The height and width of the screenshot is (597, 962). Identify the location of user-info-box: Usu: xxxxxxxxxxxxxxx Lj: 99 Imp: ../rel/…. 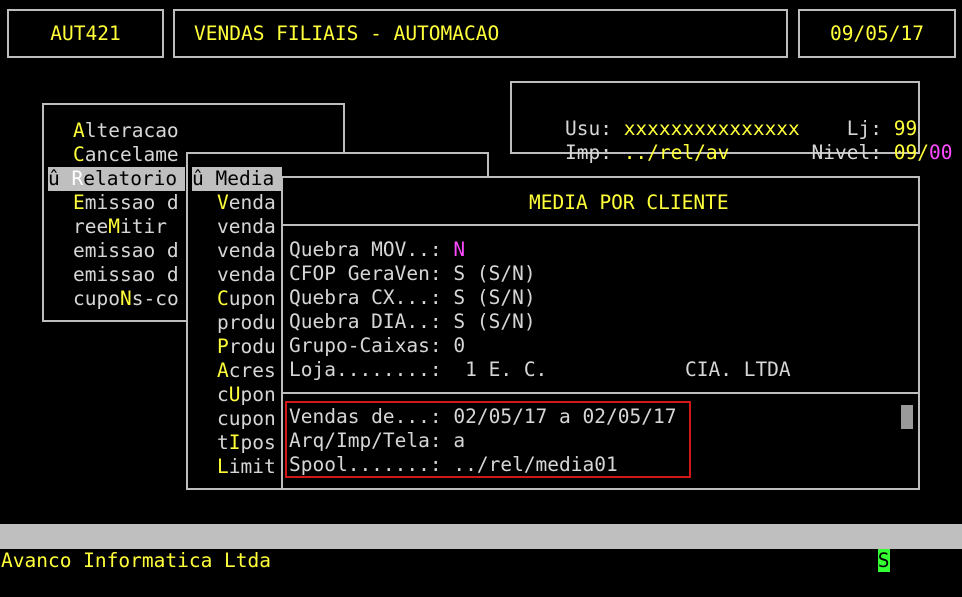
(731, 122).